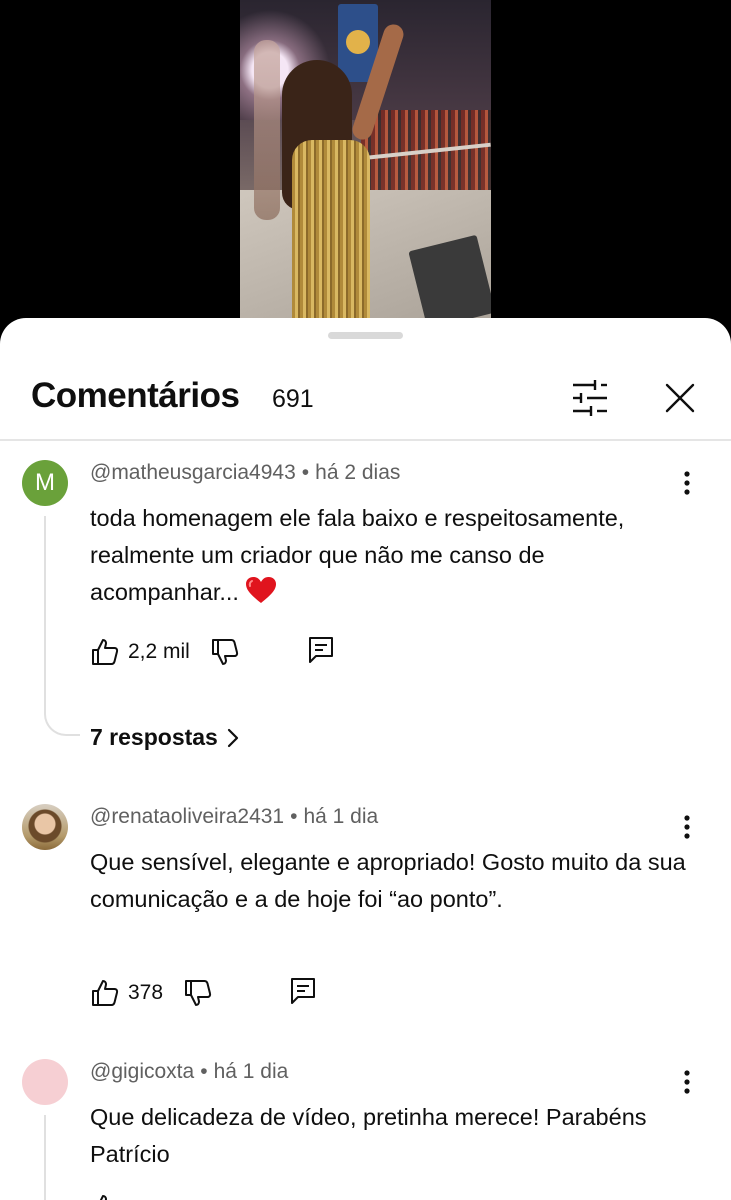  I want to click on comment-meta: @matheusgarcia4943 • há 2 dias, so click(245, 473).